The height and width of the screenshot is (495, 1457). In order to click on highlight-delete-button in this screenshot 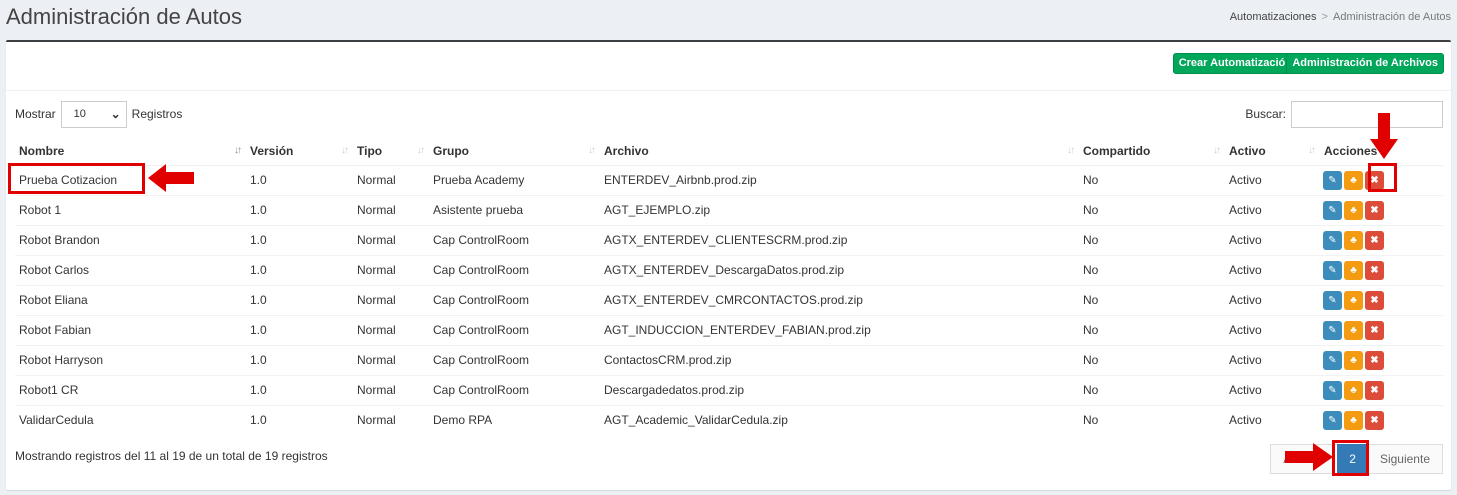, I will do `click(1382, 177)`.